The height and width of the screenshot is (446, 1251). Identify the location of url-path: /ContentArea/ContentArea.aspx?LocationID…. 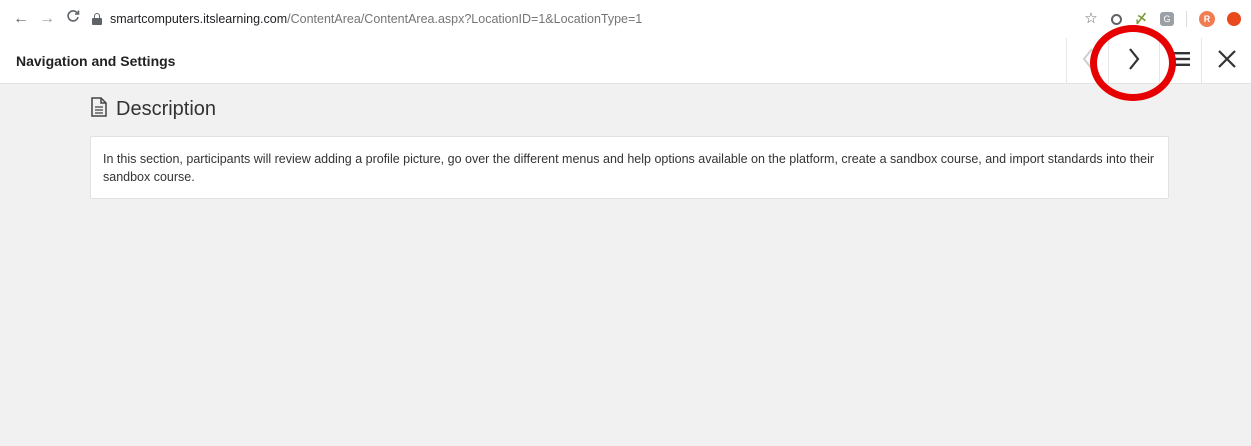
(465, 19).